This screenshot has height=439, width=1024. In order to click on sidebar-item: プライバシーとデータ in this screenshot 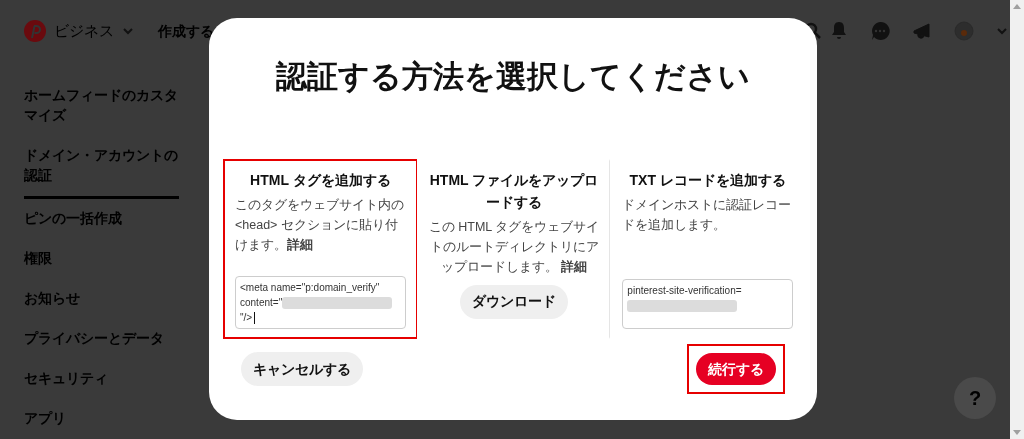, I will do `click(101, 339)`.